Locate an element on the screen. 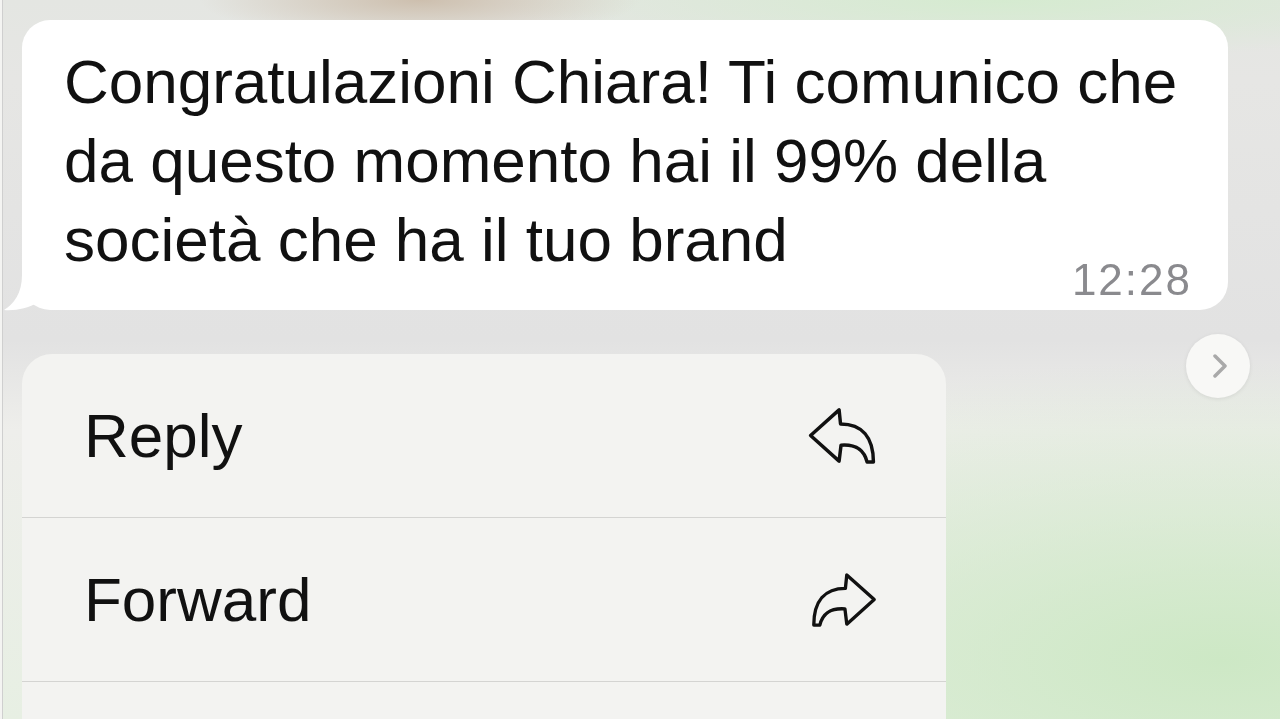 The width and height of the screenshot is (1280, 719). chevron-right-icon is located at coordinates (1219, 366).